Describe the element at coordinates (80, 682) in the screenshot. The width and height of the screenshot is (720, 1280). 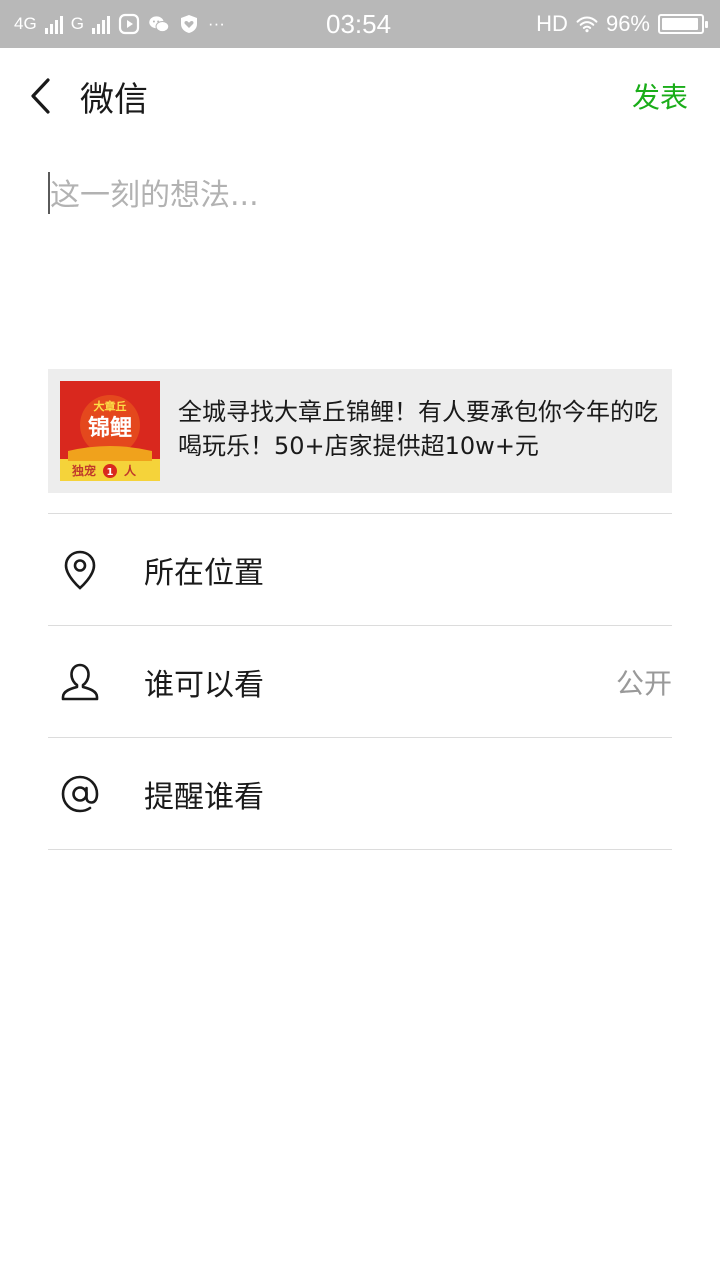
I see `person-icon` at that location.